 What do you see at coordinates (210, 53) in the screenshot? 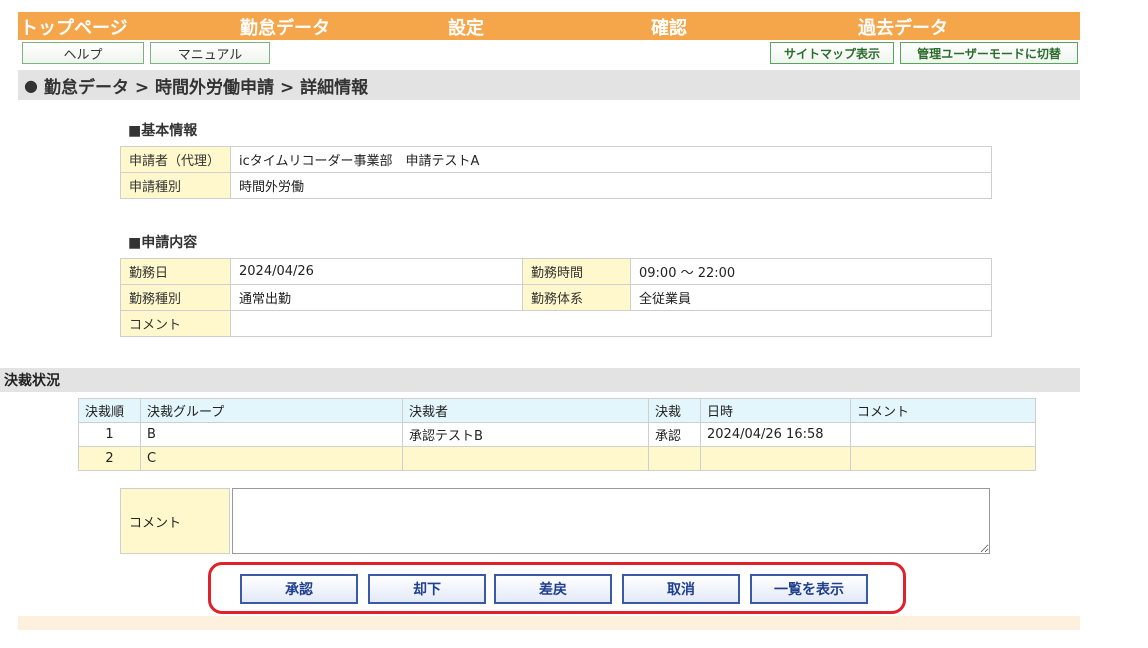
I see `manual-button: マニュアル` at bounding box center [210, 53].